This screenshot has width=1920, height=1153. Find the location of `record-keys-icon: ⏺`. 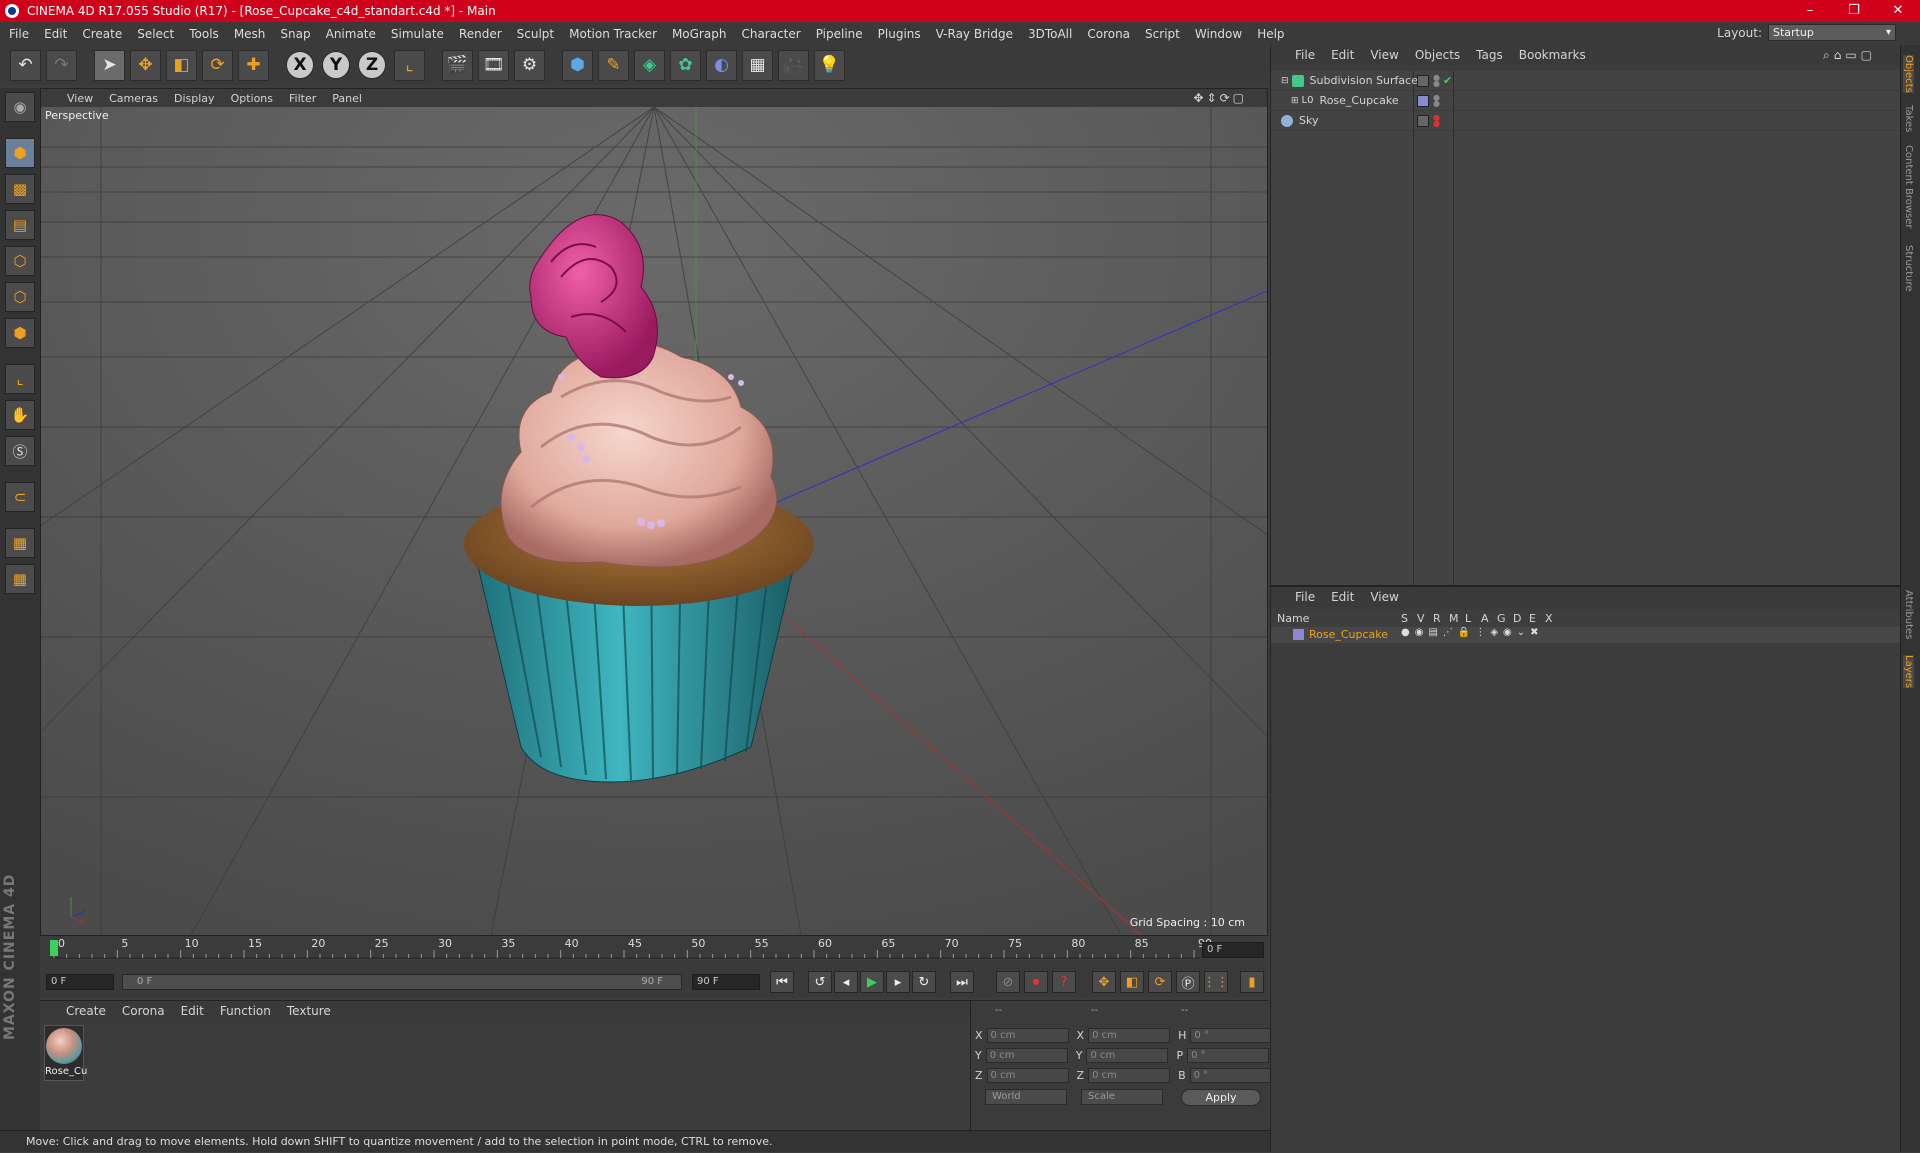

record-keys-icon: ⏺ is located at coordinates (1036, 982).